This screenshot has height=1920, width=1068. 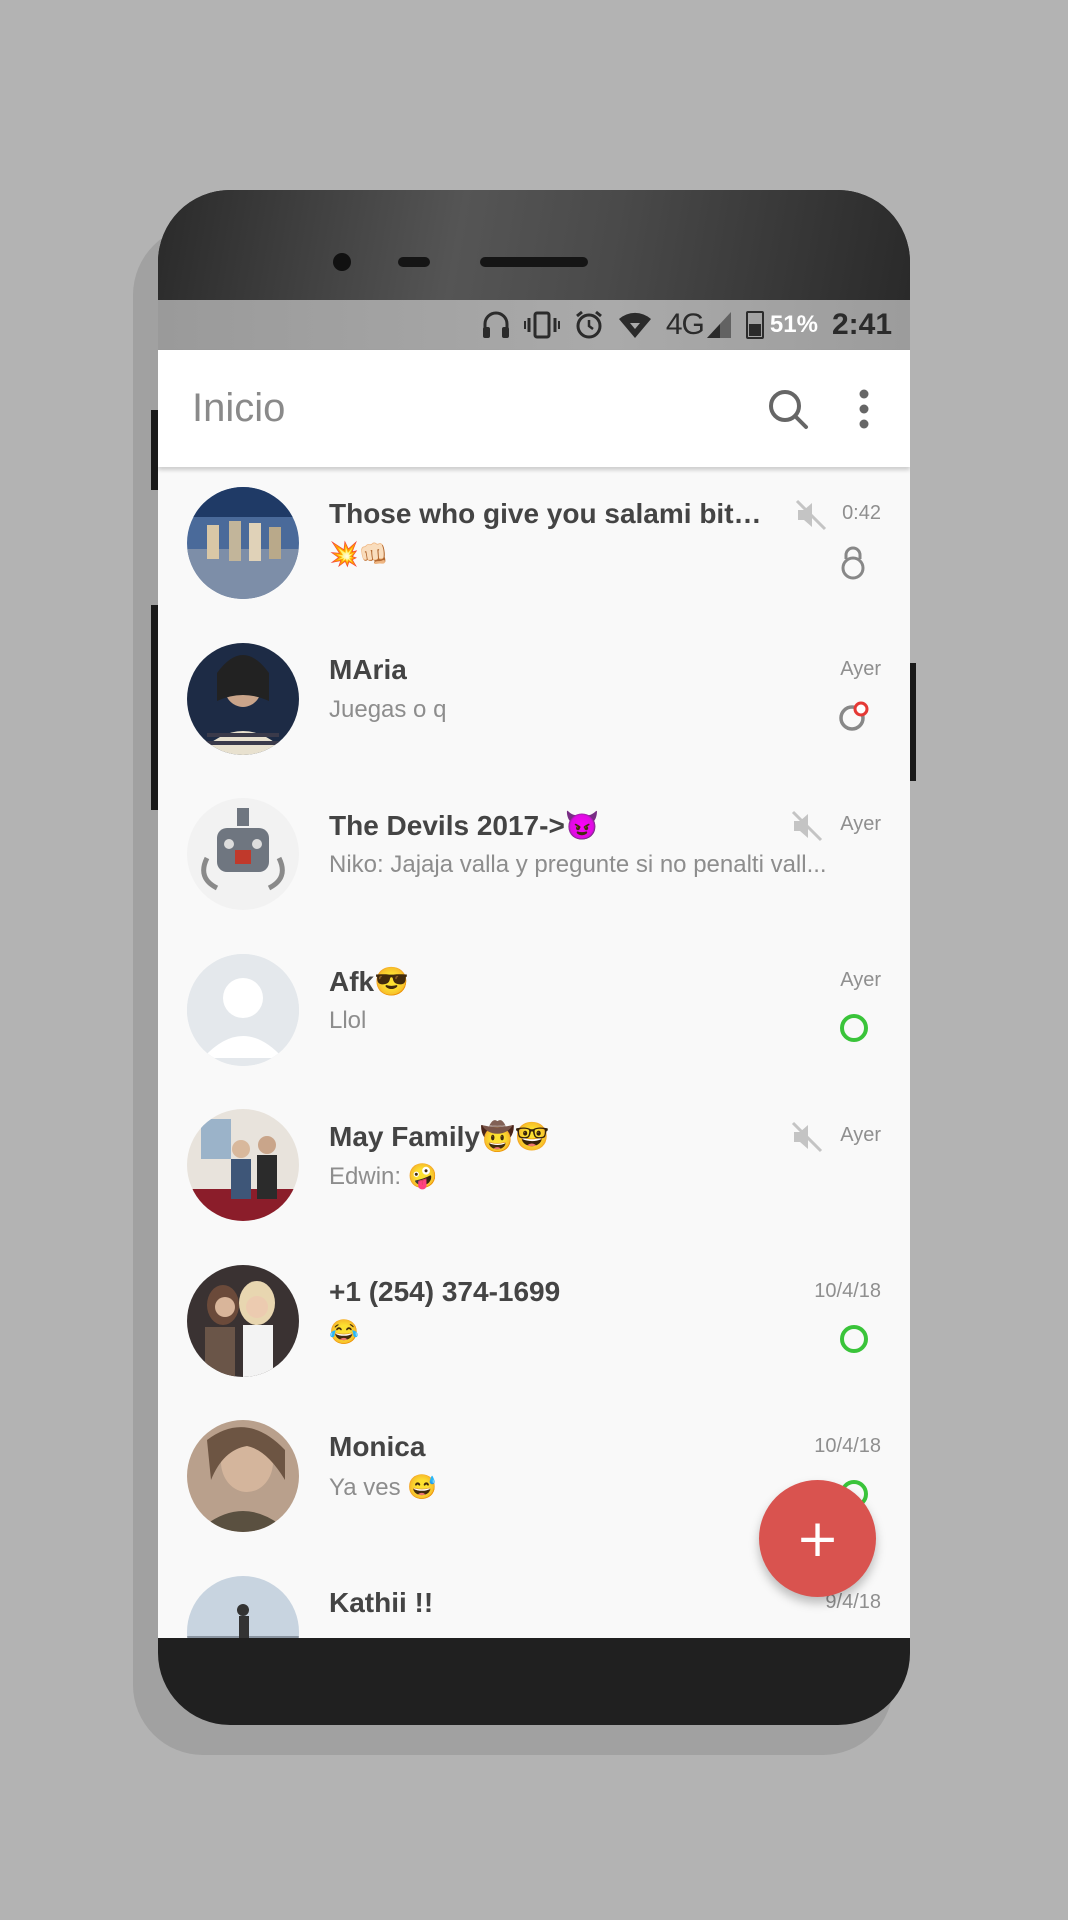 I want to click on chat-row: May Family🤠🤓 Edwin: 🤪 Ayer, so click(x=534, y=1170).